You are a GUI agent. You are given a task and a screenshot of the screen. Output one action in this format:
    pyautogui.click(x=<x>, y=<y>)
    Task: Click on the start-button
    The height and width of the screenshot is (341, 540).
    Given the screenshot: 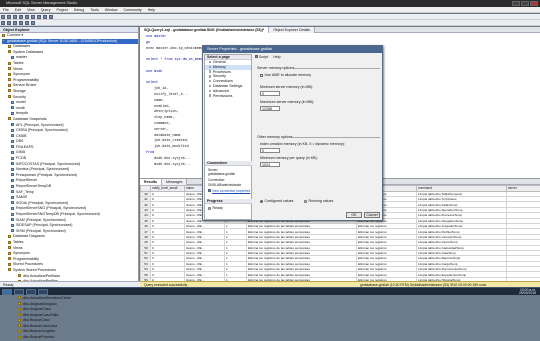 What is the action you would take?
    pyautogui.click(x=7, y=292)
    